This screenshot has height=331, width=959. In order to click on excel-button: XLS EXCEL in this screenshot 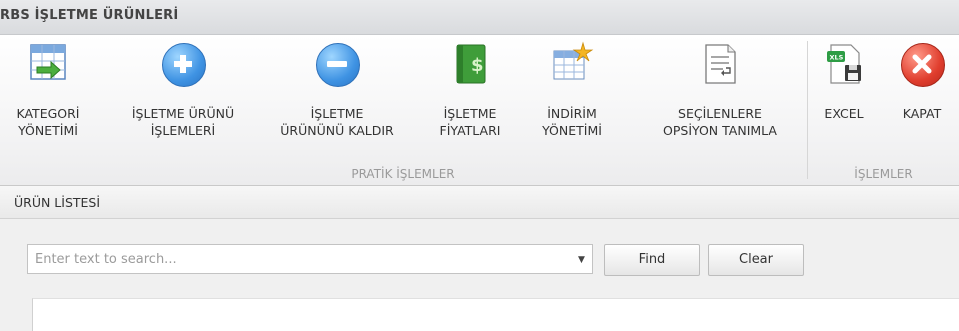, I will do `click(844, 97)`.